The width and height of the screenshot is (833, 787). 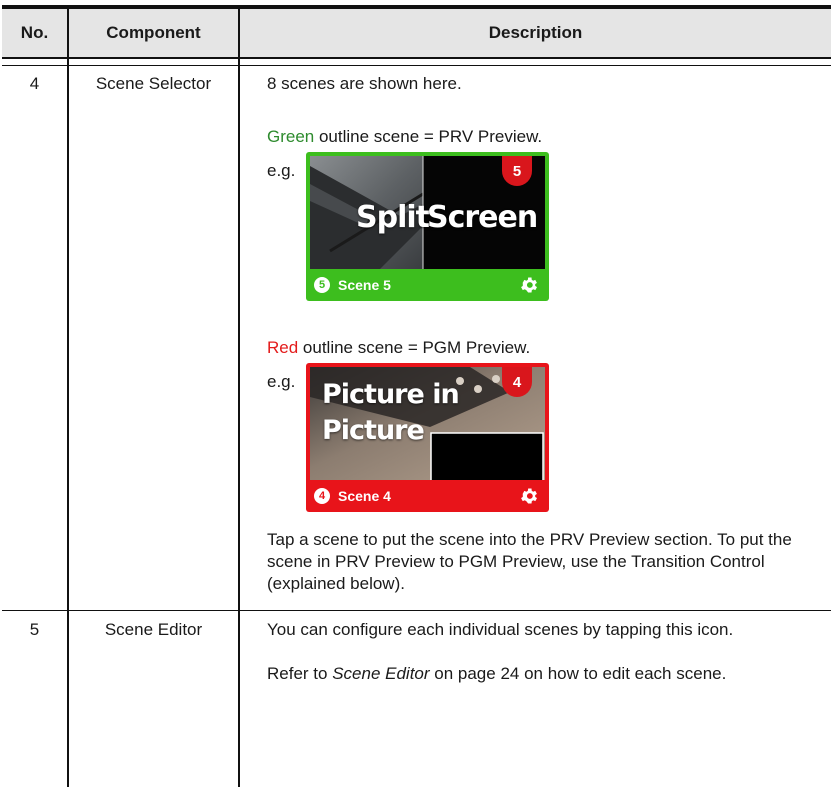 I want to click on refer-italic: Scene Editor, so click(x=381, y=673).